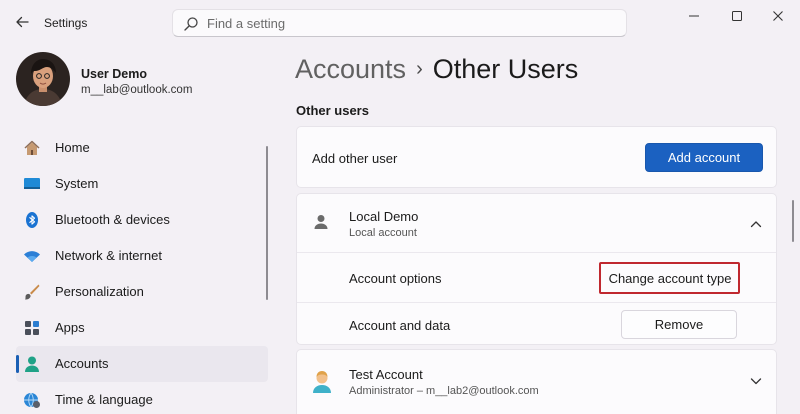 The width and height of the screenshot is (800, 414). Describe the element at coordinates (104, 399) in the screenshot. I see `sidebar-item-label: Time & language` at that location.